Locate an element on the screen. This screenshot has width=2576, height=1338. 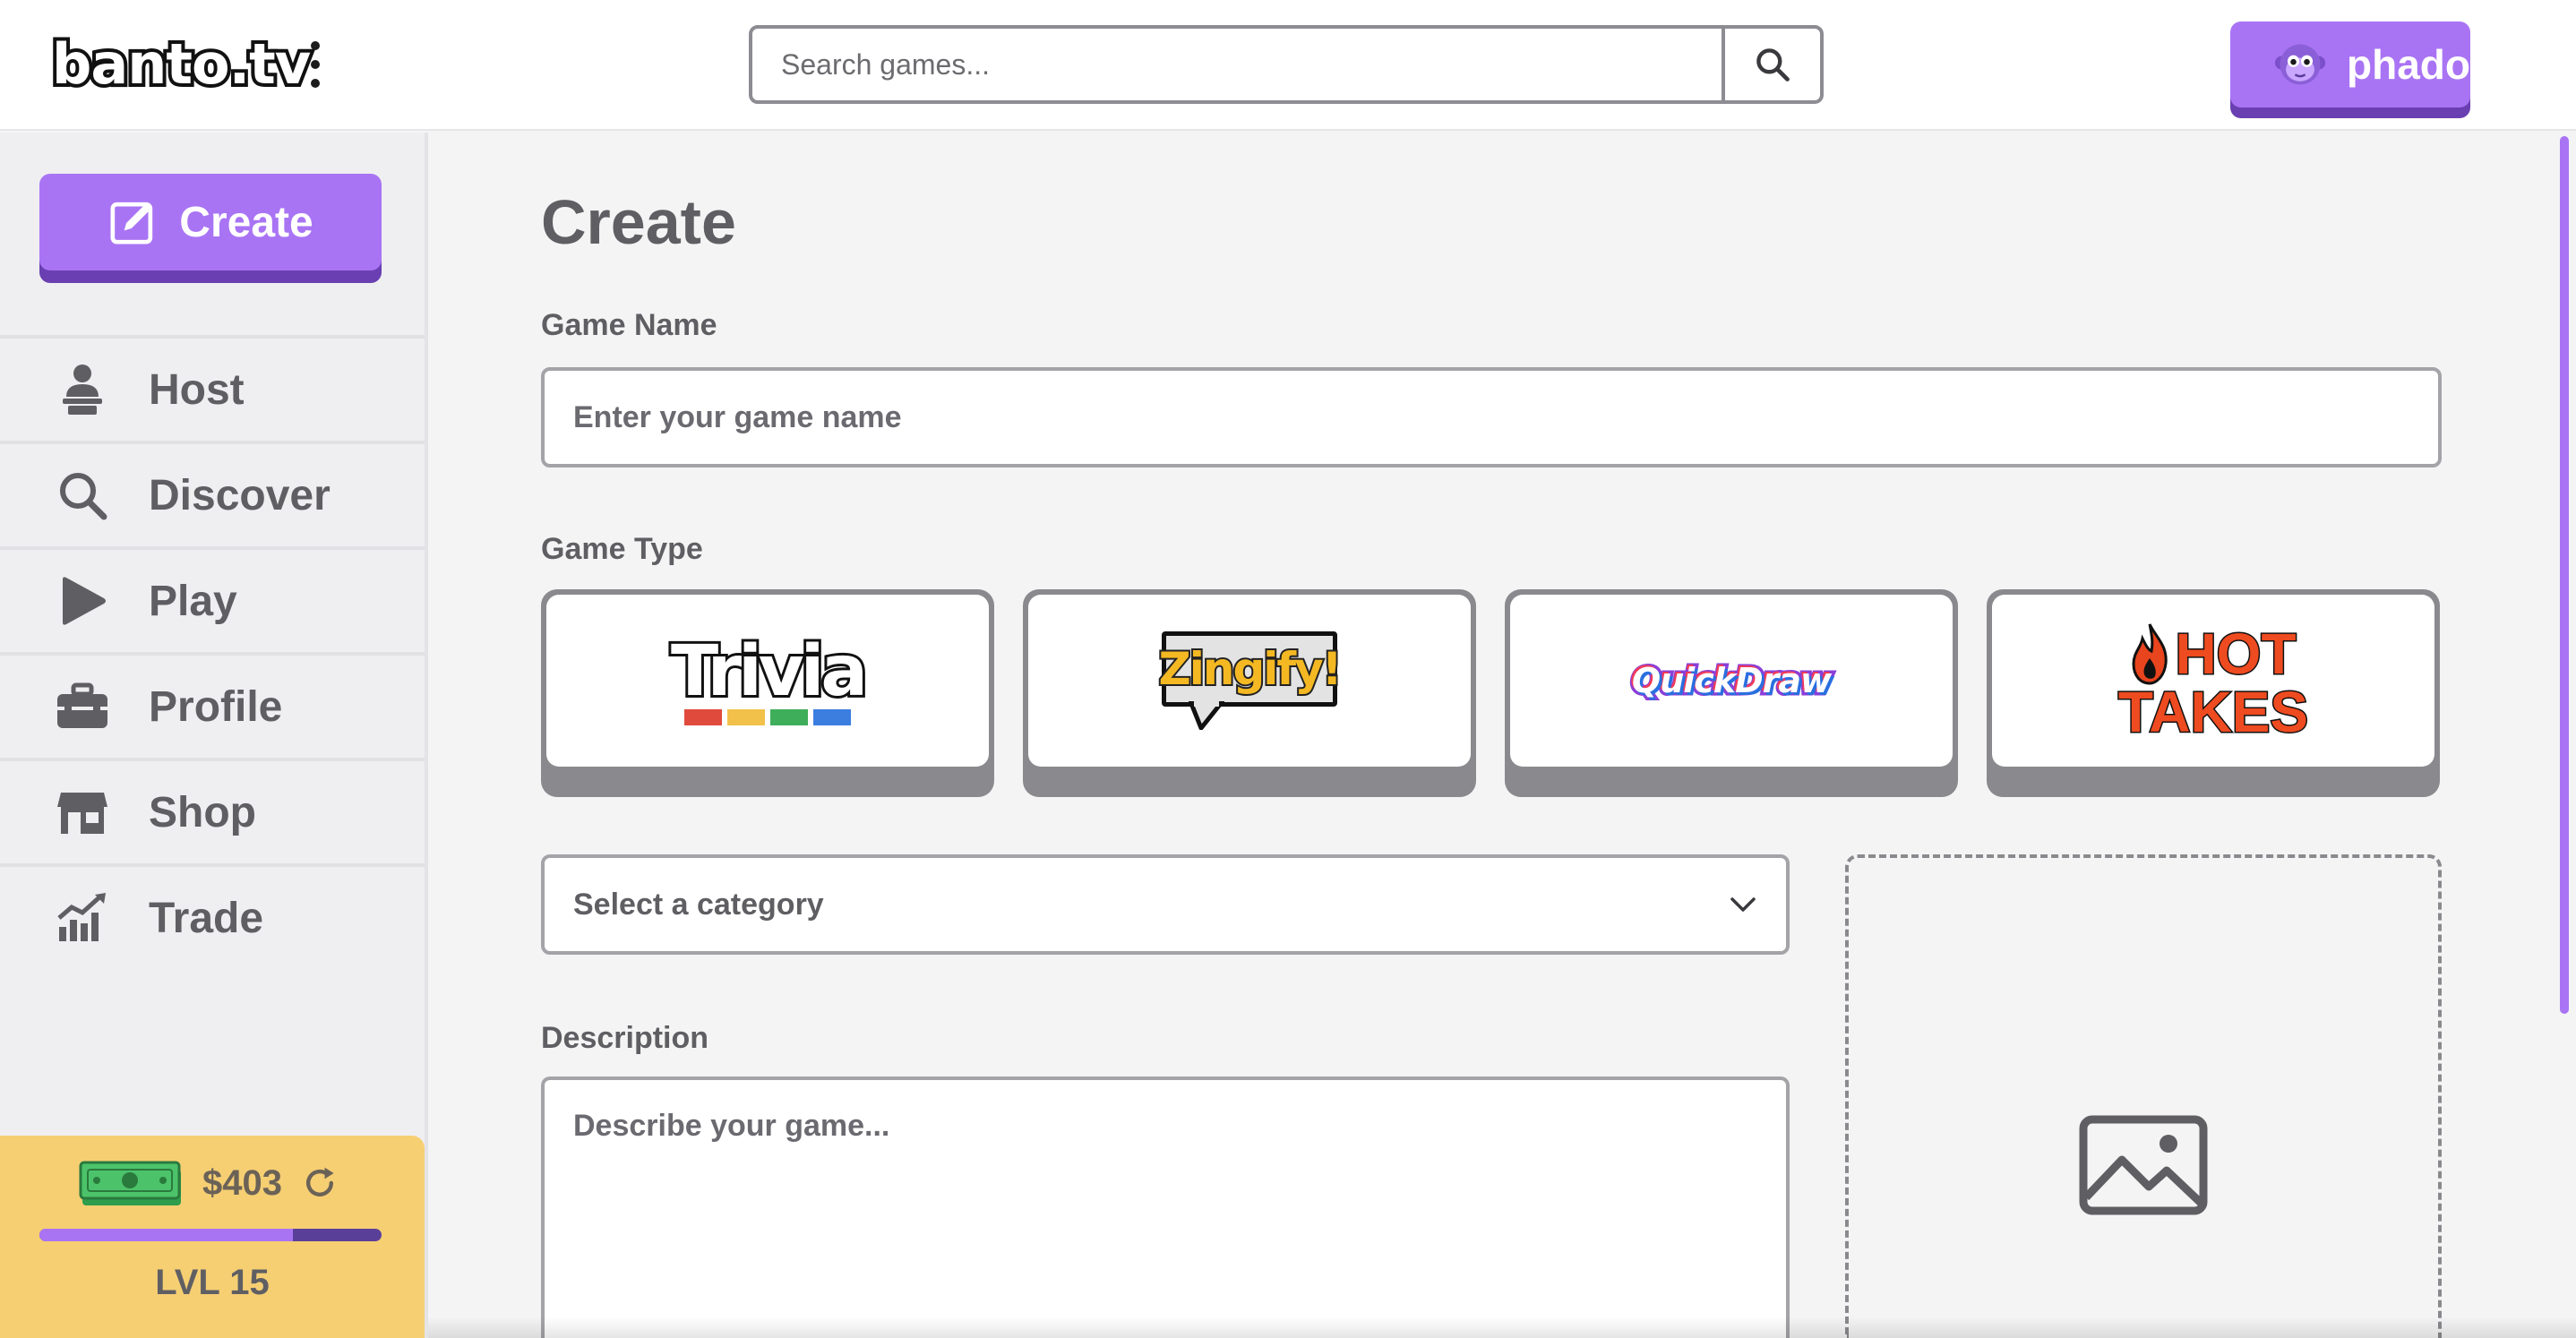
game-type-quickdraw: QuickDraw is located at coordinates (1731, 693).